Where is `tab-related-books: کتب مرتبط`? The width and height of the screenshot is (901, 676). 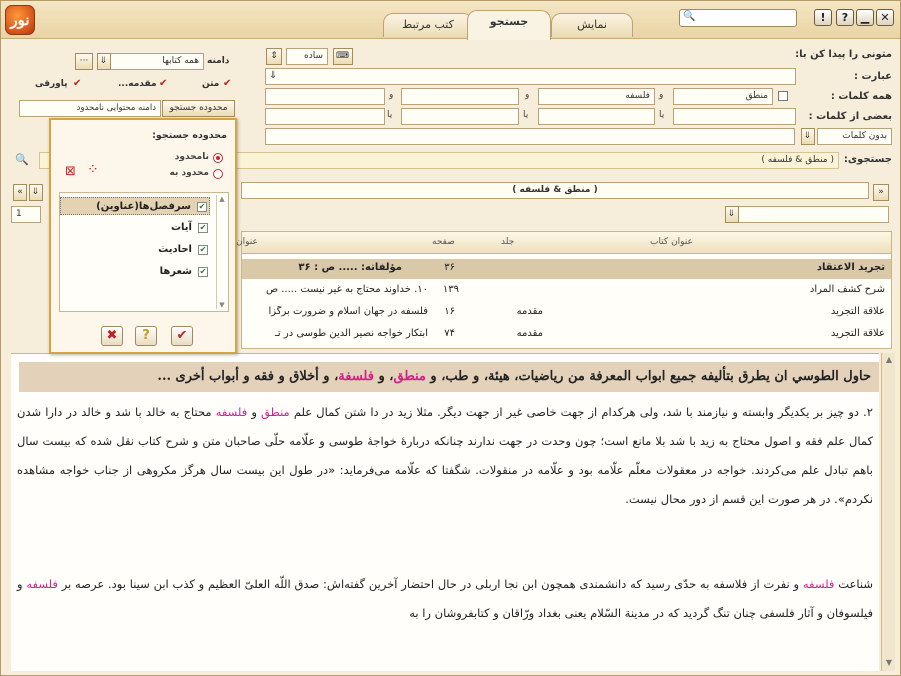 tab-related-books: کتب مرتبط is located at coordinates (428, 25).